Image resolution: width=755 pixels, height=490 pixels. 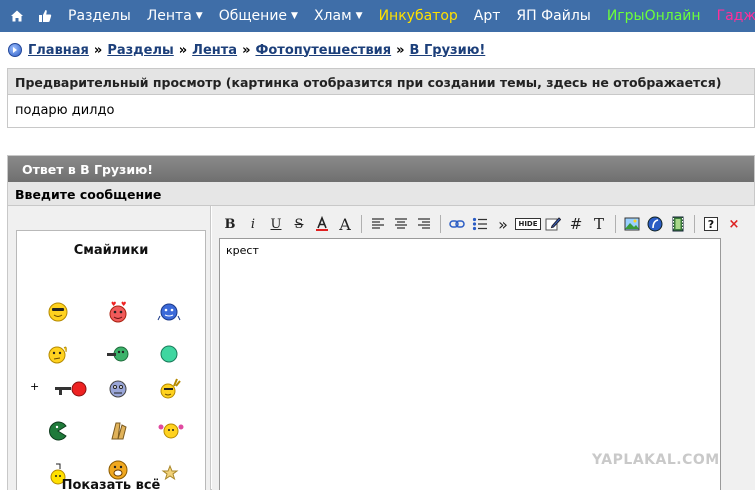 What do you see at coordinates (322, 224) in the screenshot?
I see `font-color-button` at bounding box center [322, 224].